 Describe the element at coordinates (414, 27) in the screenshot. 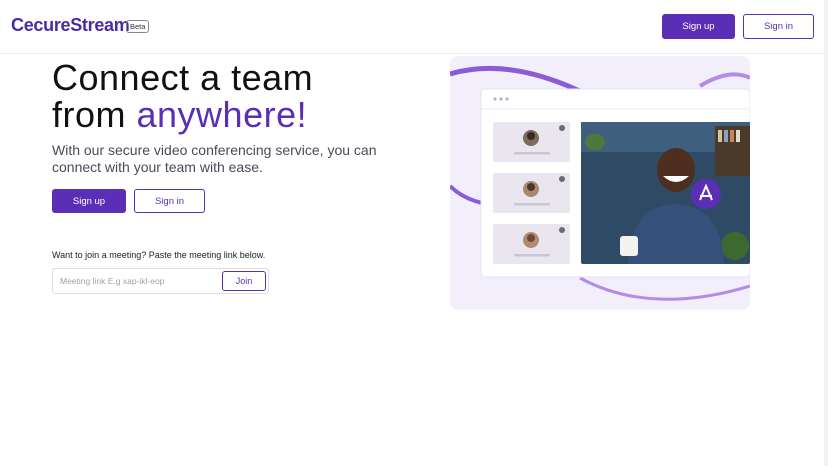

I see `top-navbar: CecureStream Beta Sign up Sign in` at that location.